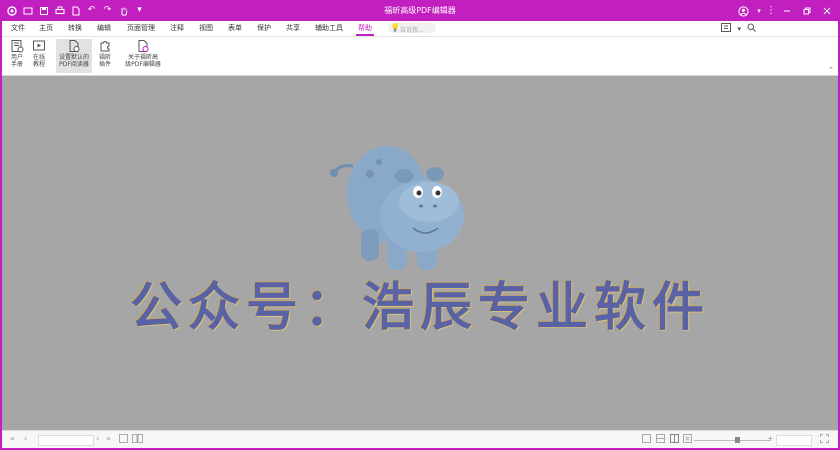  I want to click on menu-organize: 页面管理, so click(141, 28).